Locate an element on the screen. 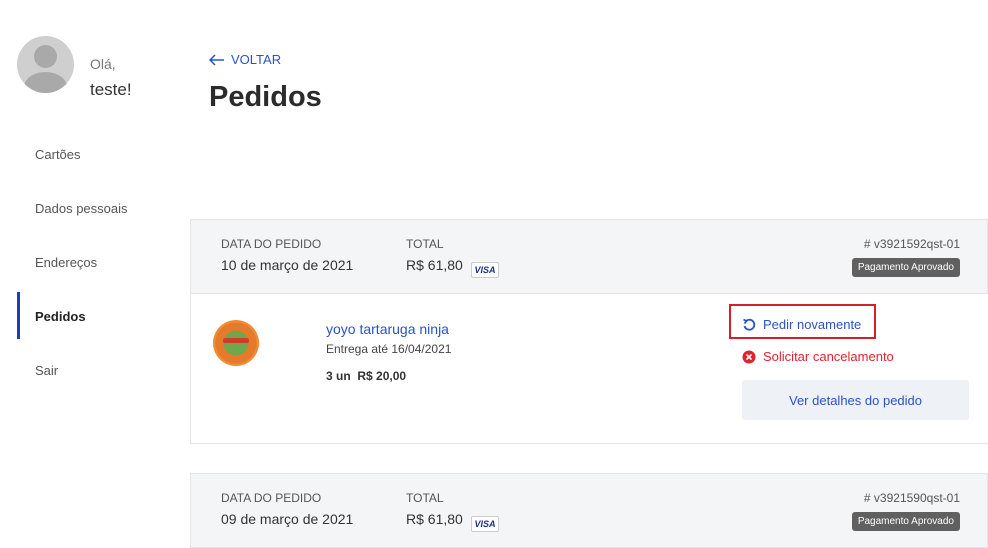  sidebar-item-sair: Sair is located at coordinates (46, 371).